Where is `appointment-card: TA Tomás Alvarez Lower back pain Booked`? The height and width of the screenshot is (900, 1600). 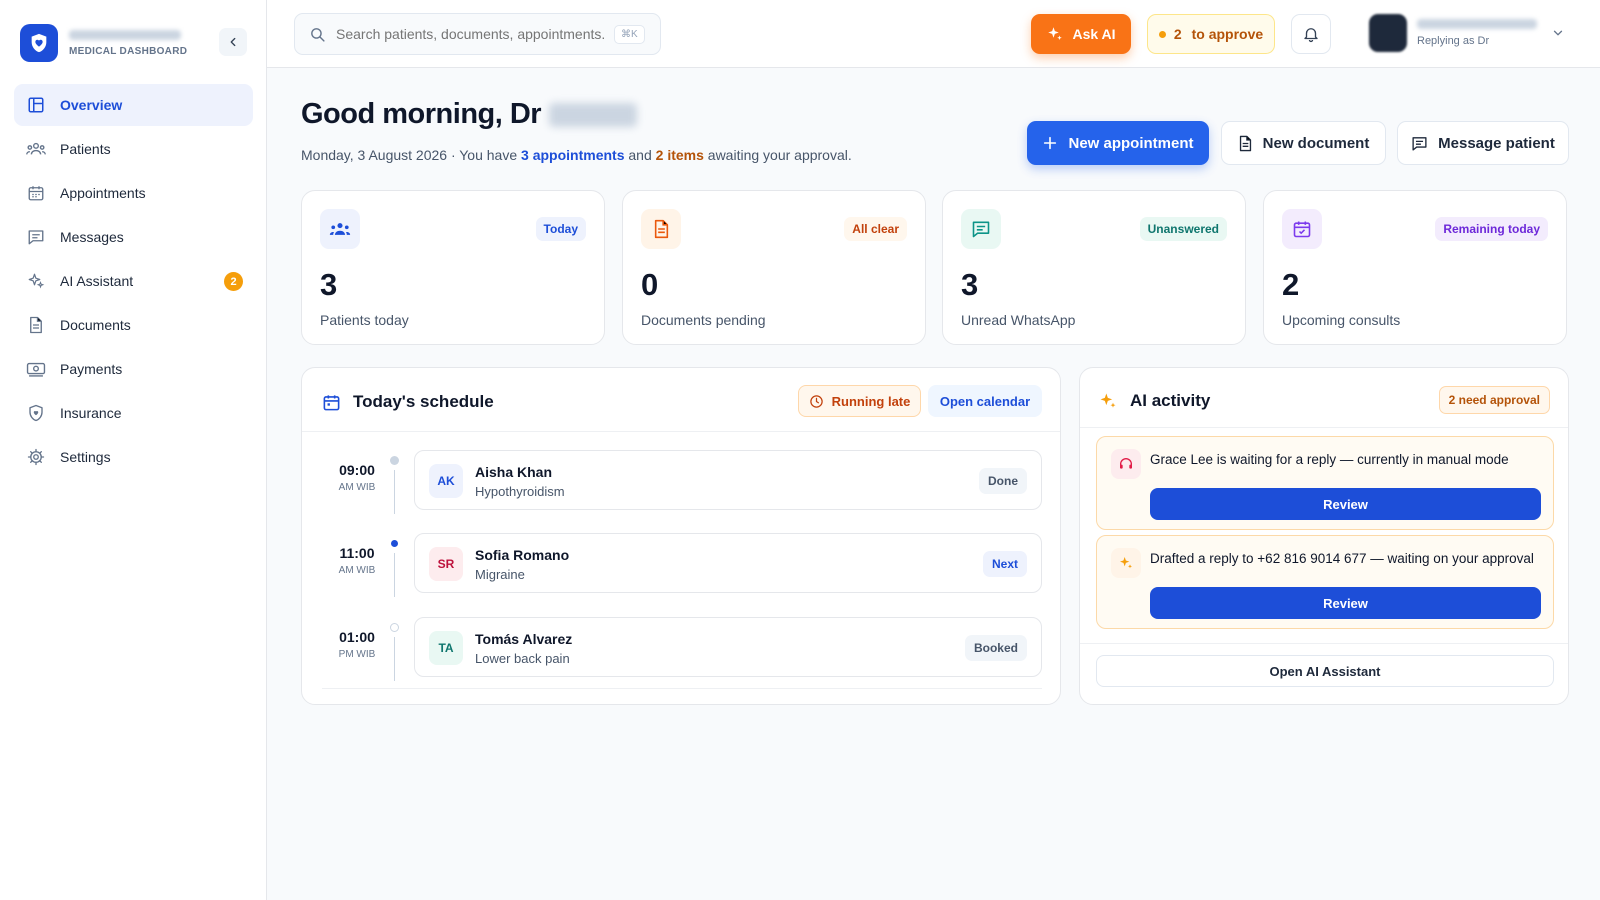 appointment-card: TA Tomás Alvarez Lower back pain Booked is located at coordinates (728, 647).